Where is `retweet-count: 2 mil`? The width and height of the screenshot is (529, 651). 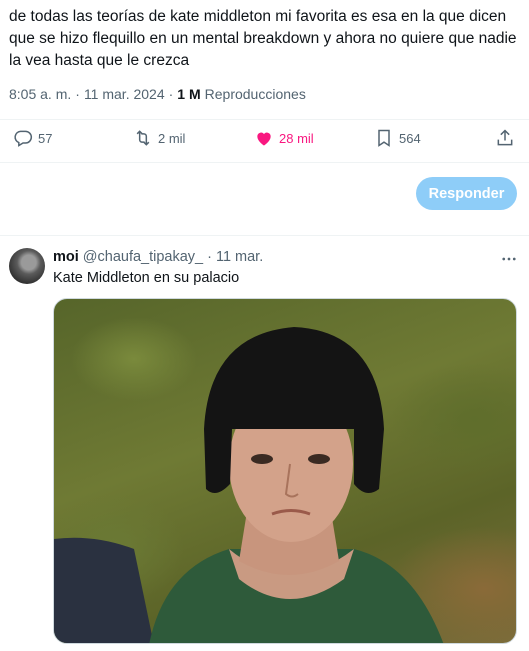 retweet-count: 2 mil is located at coordinates (172, 138).